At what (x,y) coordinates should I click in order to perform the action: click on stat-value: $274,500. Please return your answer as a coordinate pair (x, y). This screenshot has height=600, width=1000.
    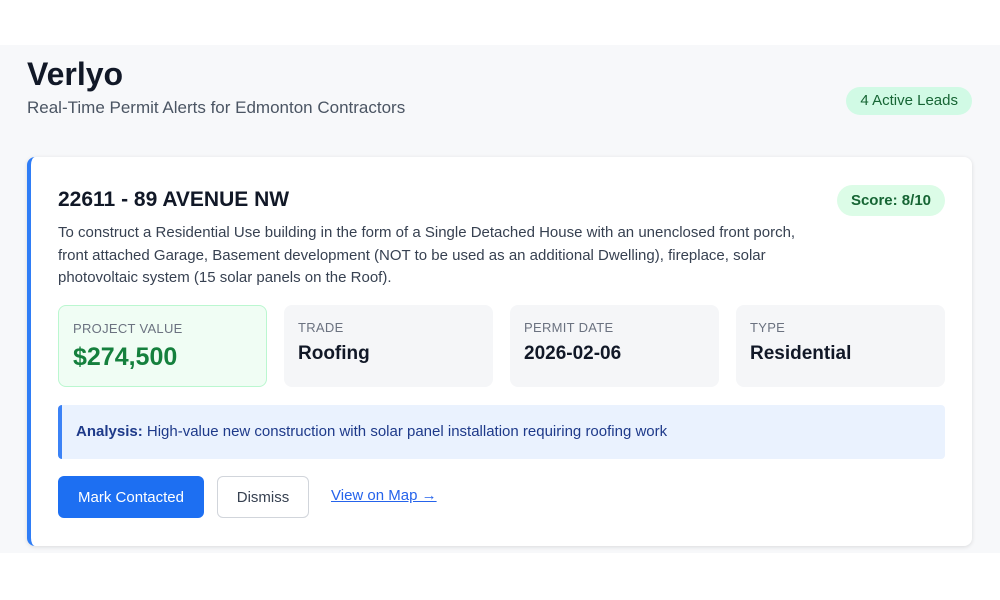
    Looking at the image, I should click on (125, 357).